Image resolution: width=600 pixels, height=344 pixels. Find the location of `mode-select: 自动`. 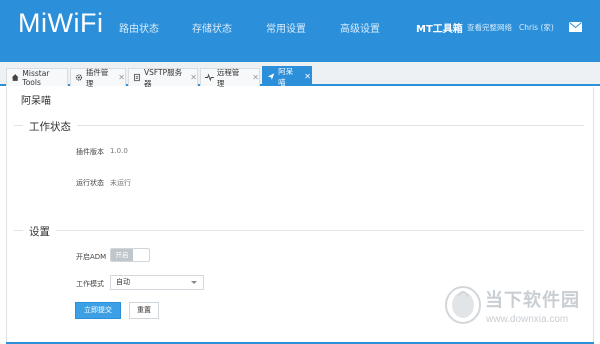

mode-select: 自动 is located at coordinates (157, 282).